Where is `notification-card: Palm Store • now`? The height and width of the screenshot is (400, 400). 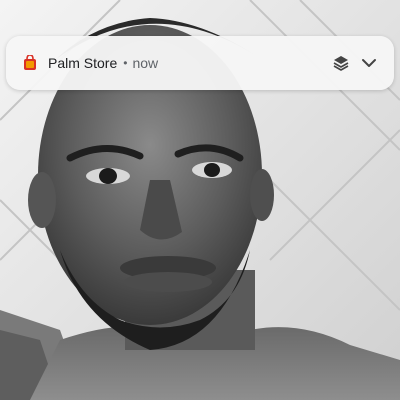 notification-card: Palm Store • now is located at coordinates (200, 63).